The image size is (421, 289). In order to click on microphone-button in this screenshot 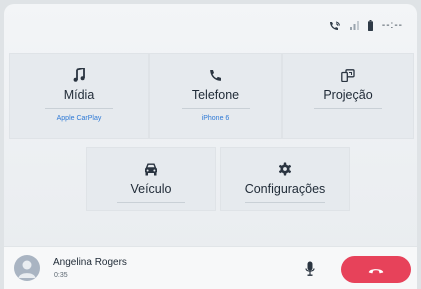, I will do `click(310, 269)`.